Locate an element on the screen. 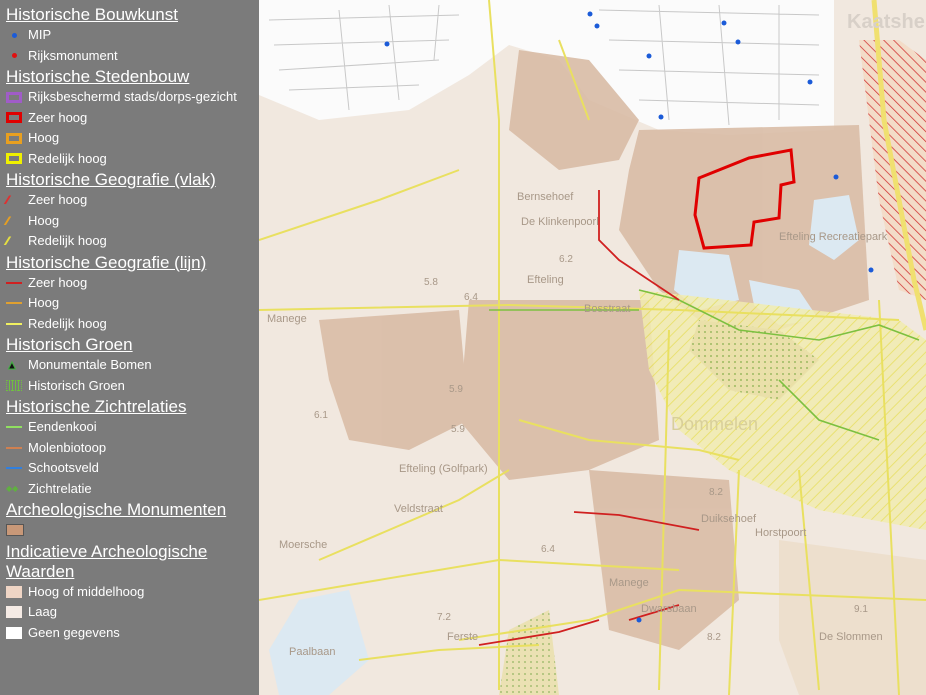 The height and width of the screenshot is (695, 926). place-label: Horstpoort is located at coordinates (780, 533).